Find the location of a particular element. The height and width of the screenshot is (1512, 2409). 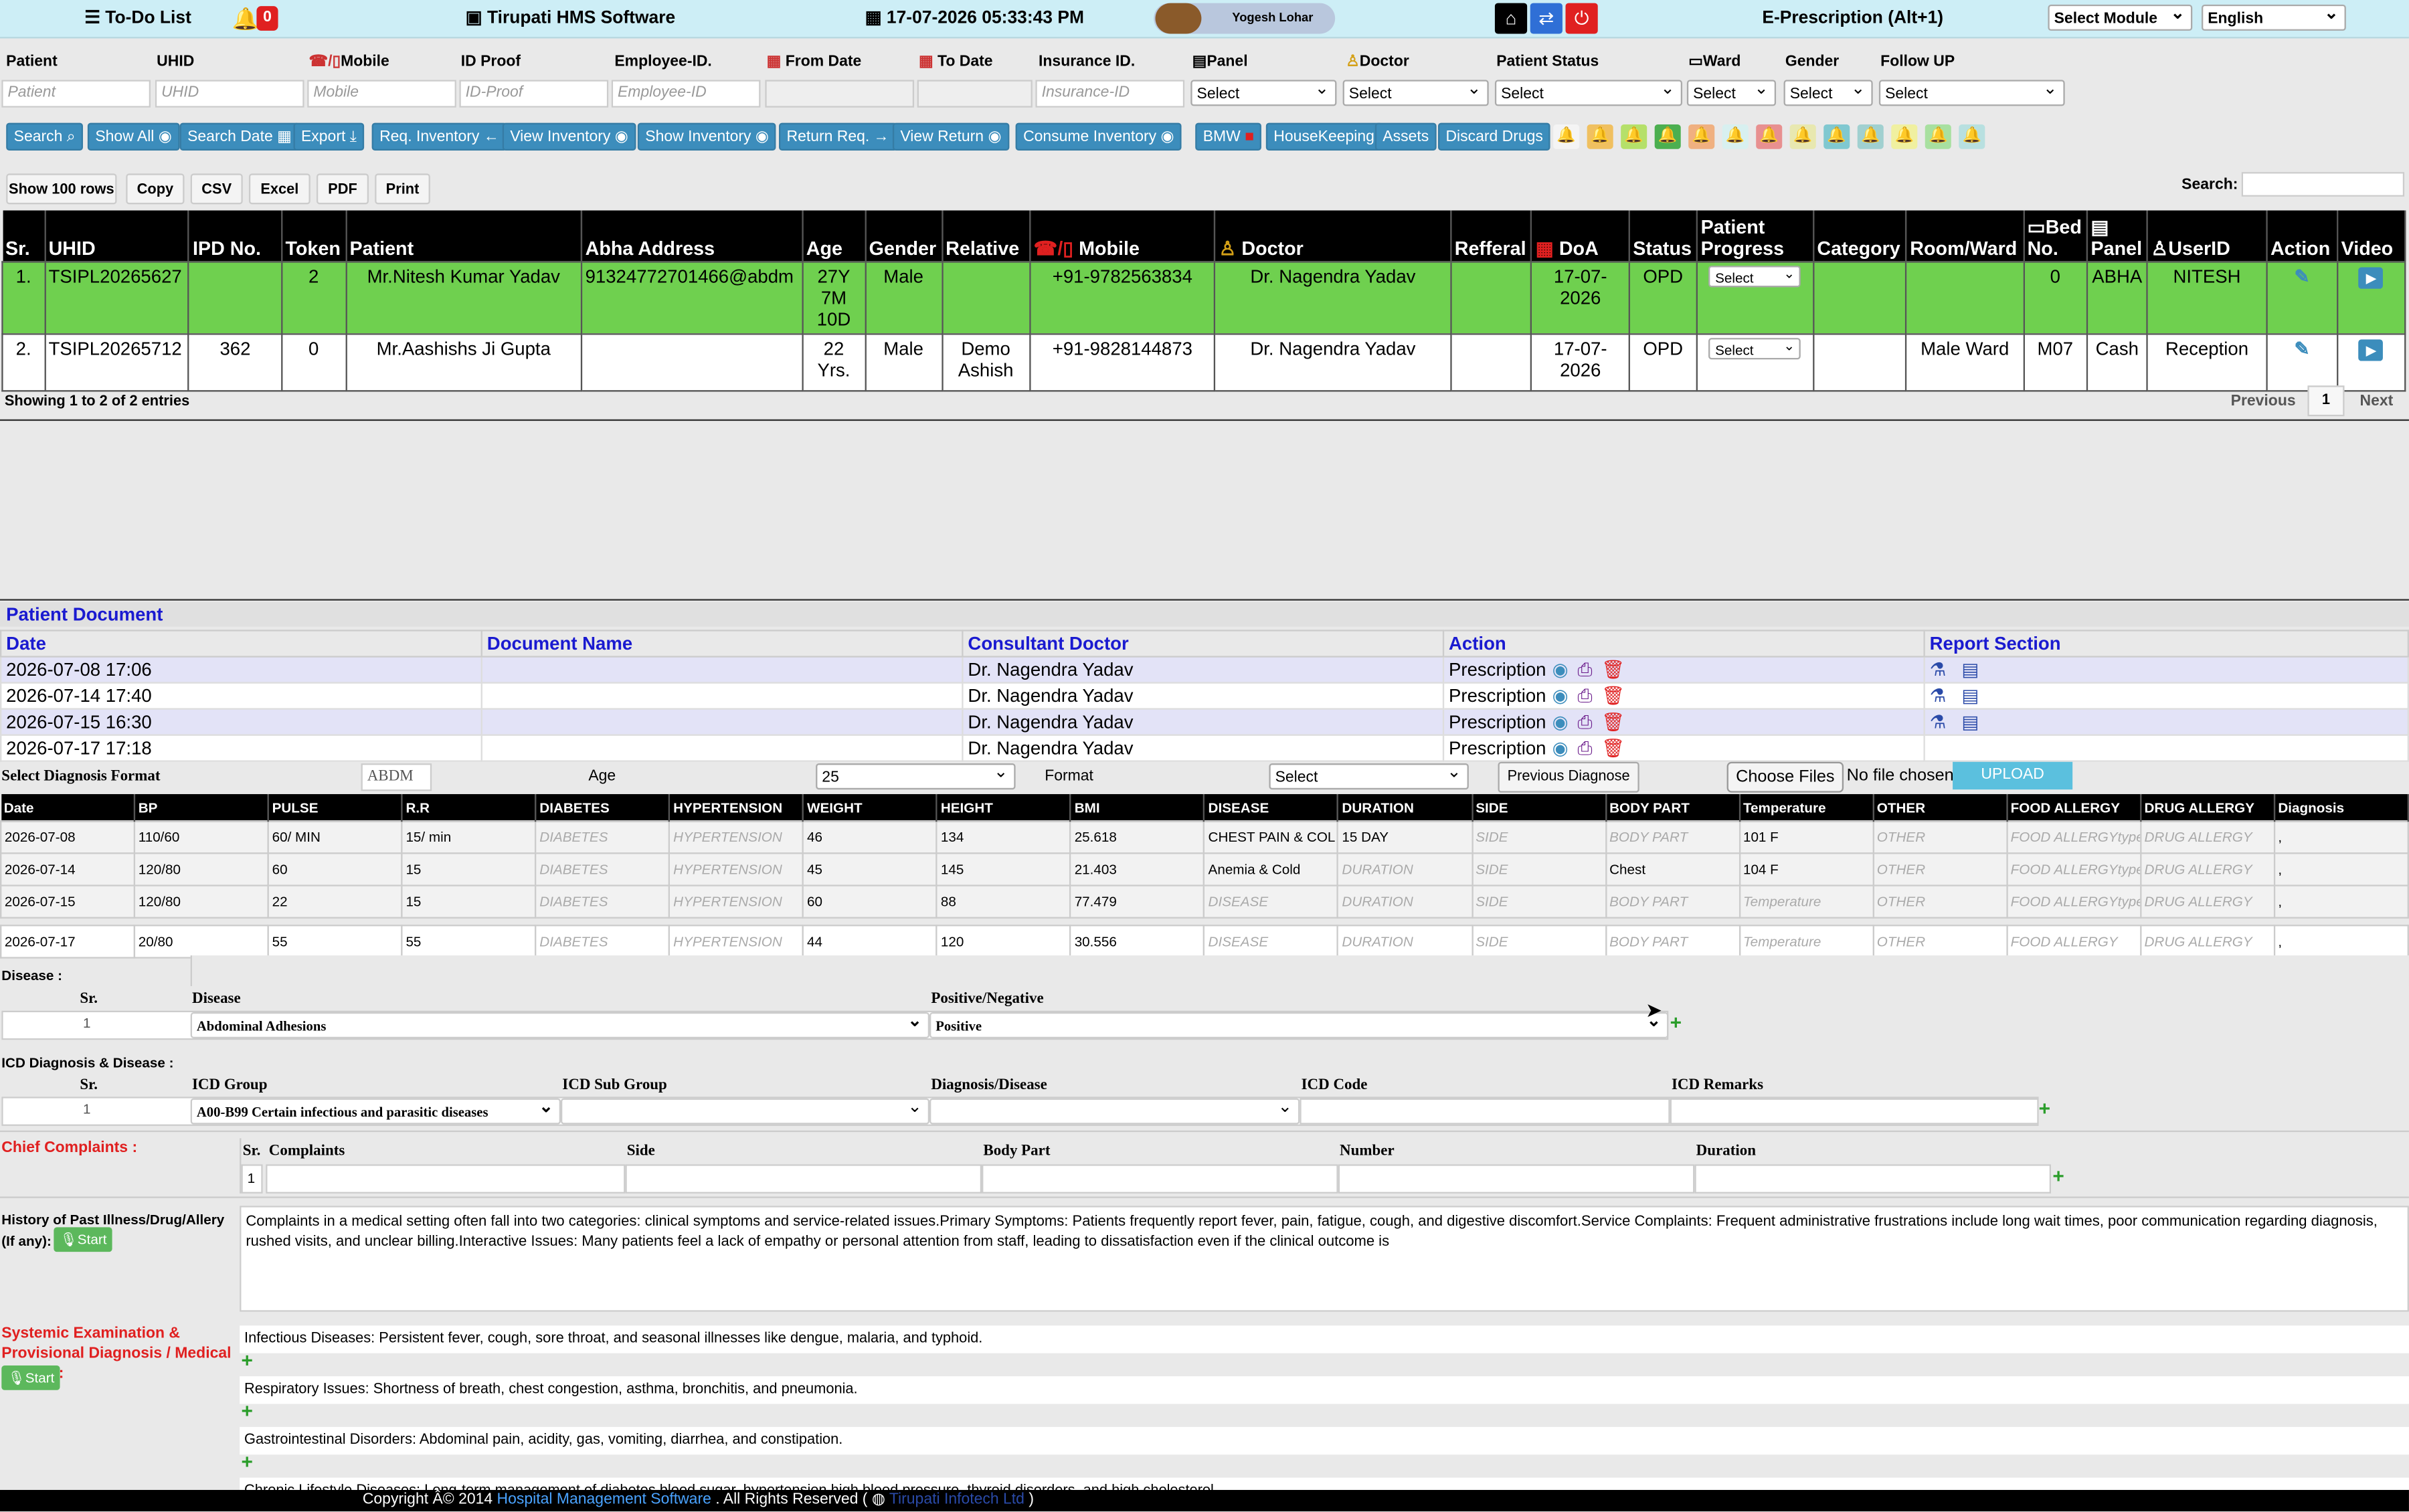

vitals-cell: SIDE is located at coordinates (1539, 837).